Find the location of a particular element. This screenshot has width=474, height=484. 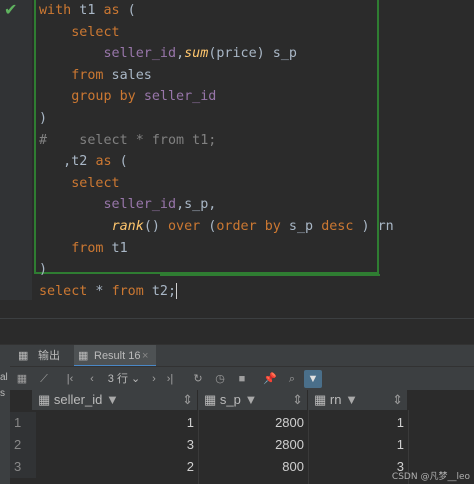

code-line: seller_id,sum(price) s_p is located at coordinates (216, 54).